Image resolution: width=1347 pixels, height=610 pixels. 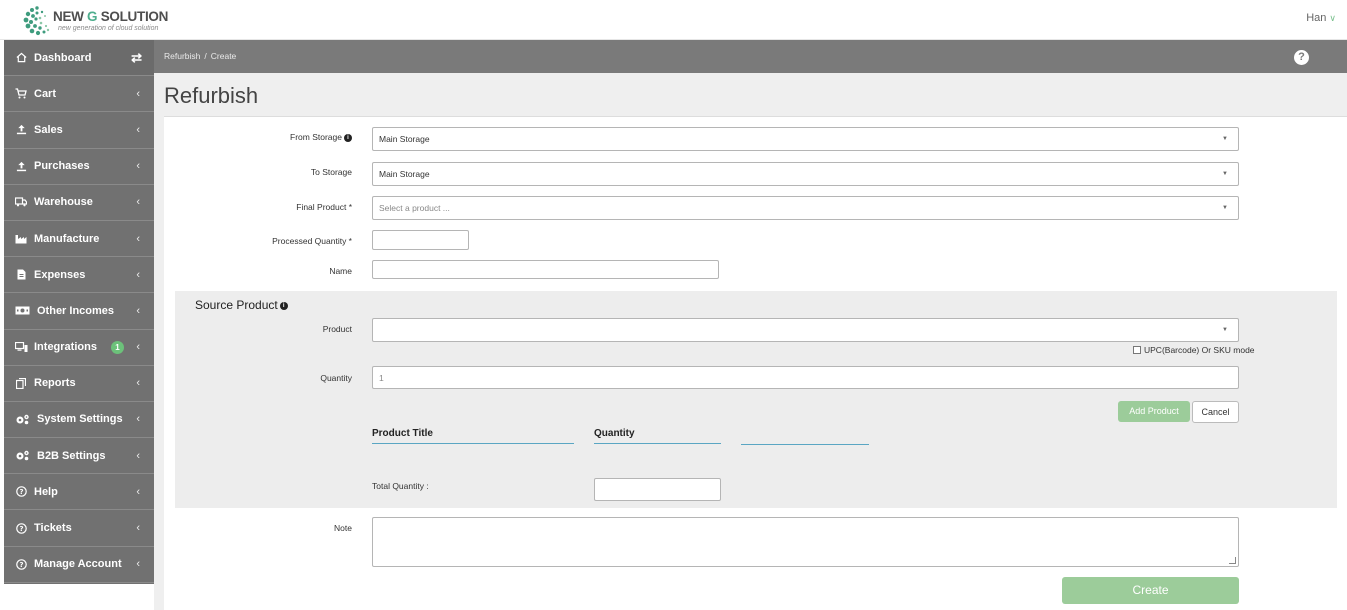 What do you see at coordinates (805, 174) in the screenshot?
I see `to-storage-select: Main Storage ▼` at bounding box center [805, 174].